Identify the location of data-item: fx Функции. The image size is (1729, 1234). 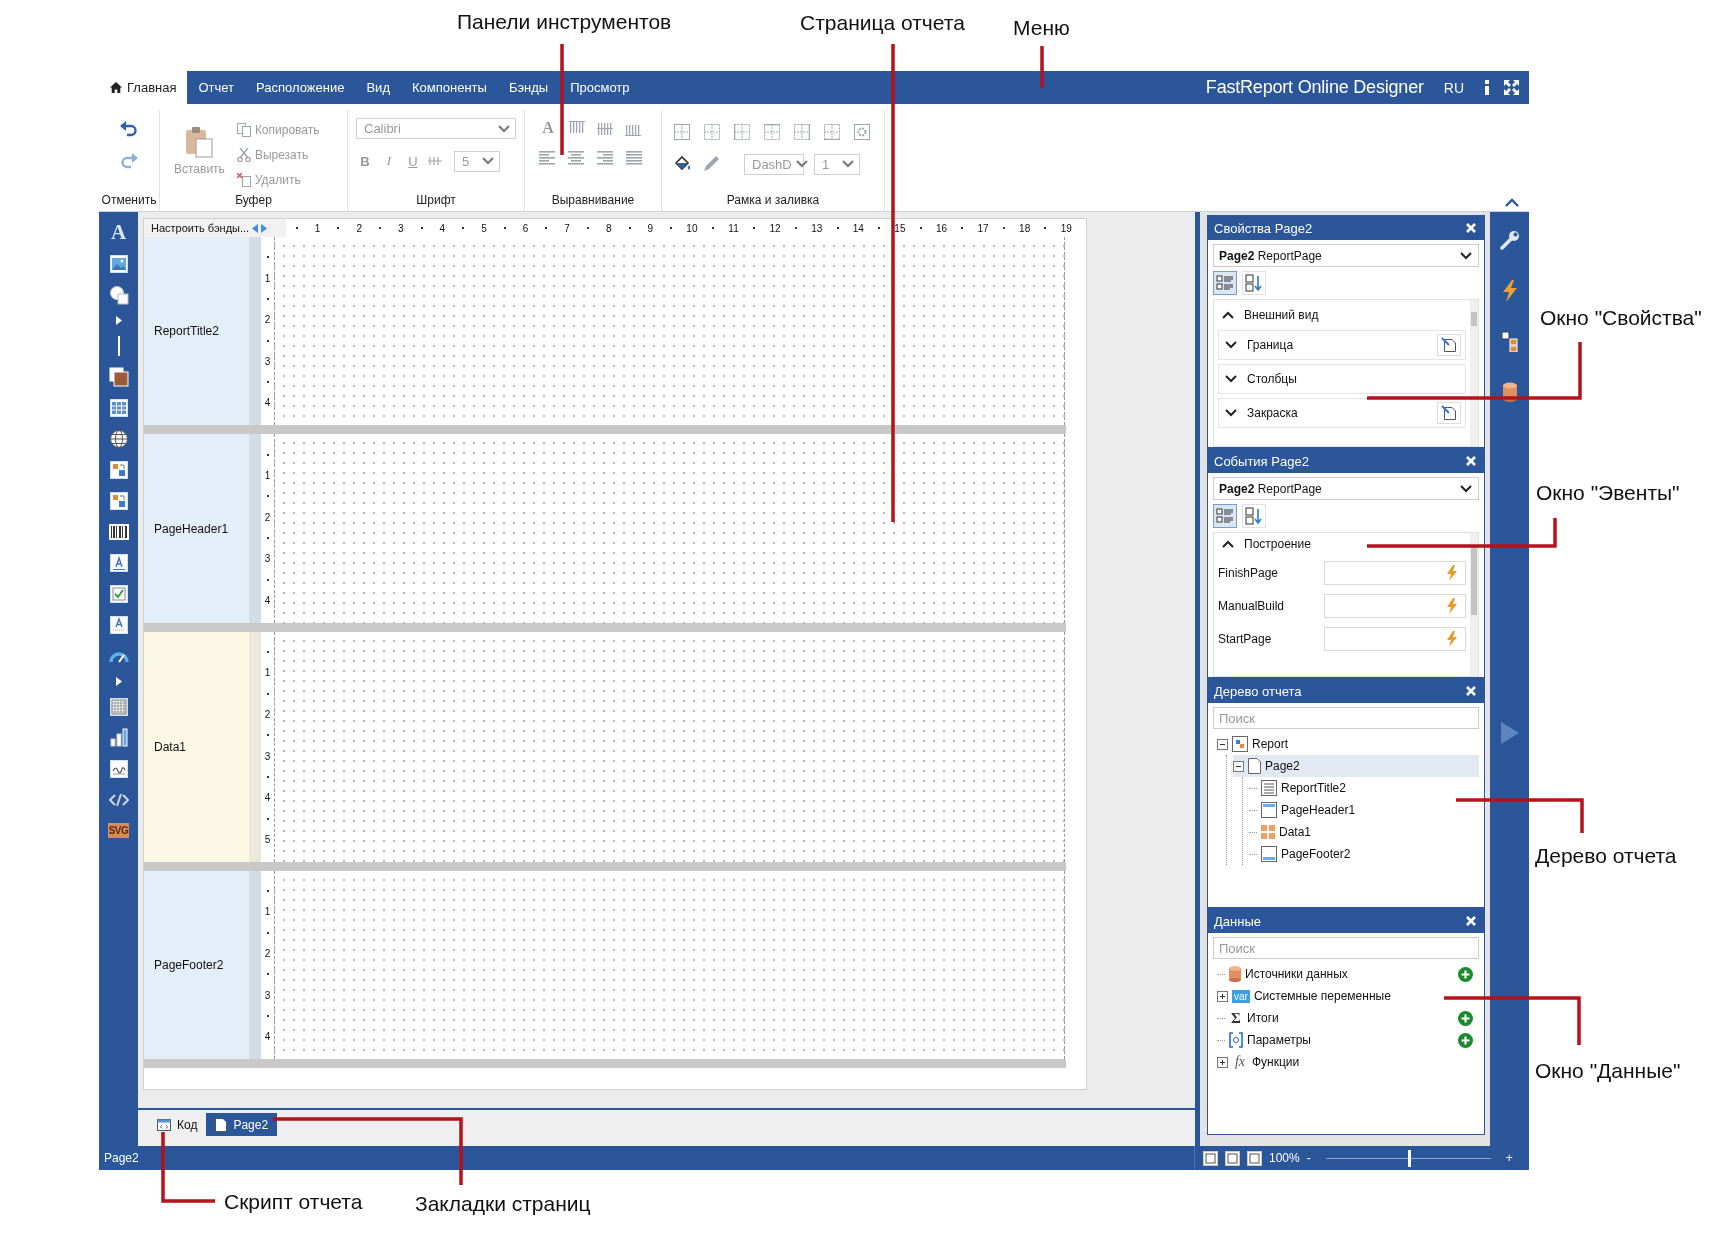
(1348, 1062).